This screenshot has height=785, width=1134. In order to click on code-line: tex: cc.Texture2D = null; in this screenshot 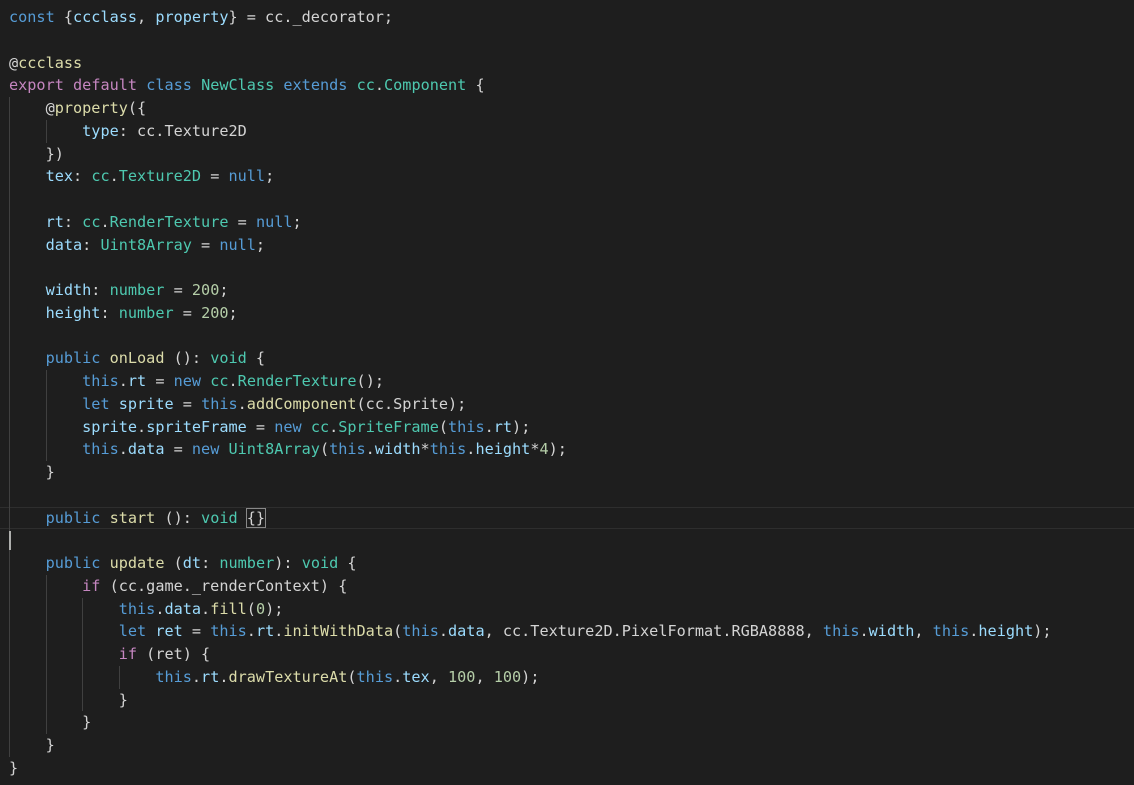, I will do `click(142, 176)`.